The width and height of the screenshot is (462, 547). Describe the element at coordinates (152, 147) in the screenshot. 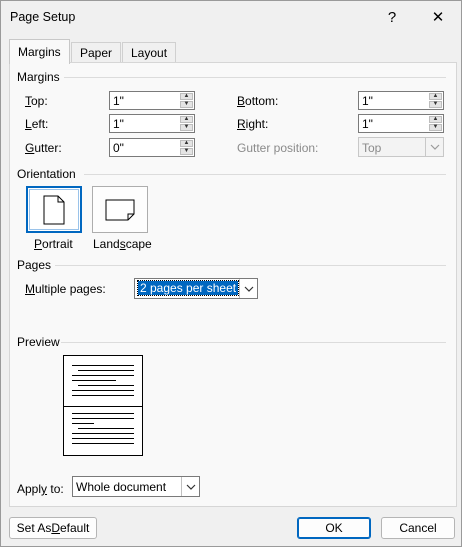

I see `gutter-spinner: 0" ▲ ▼` at that location.